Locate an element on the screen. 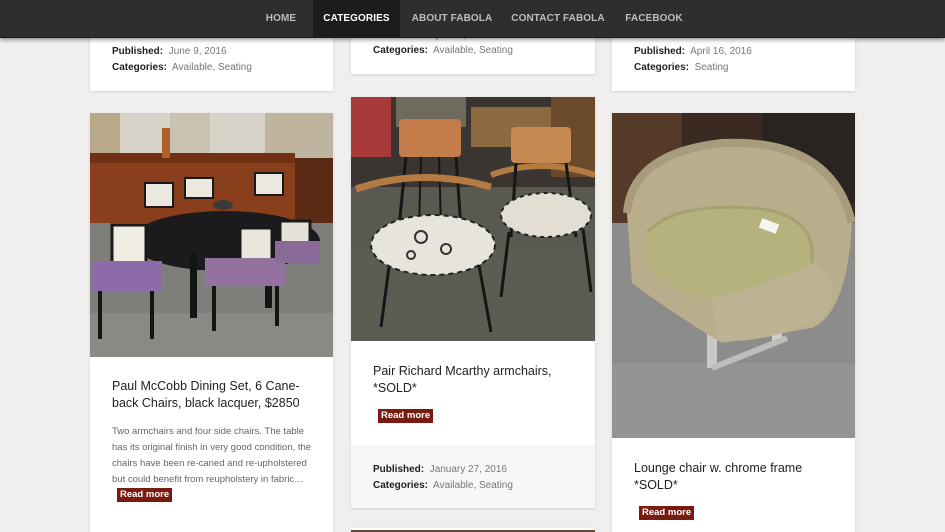 The width and height of the screenshot is (945, 532). published-date: April 16, 2016 is located at coordinates (721, 51).